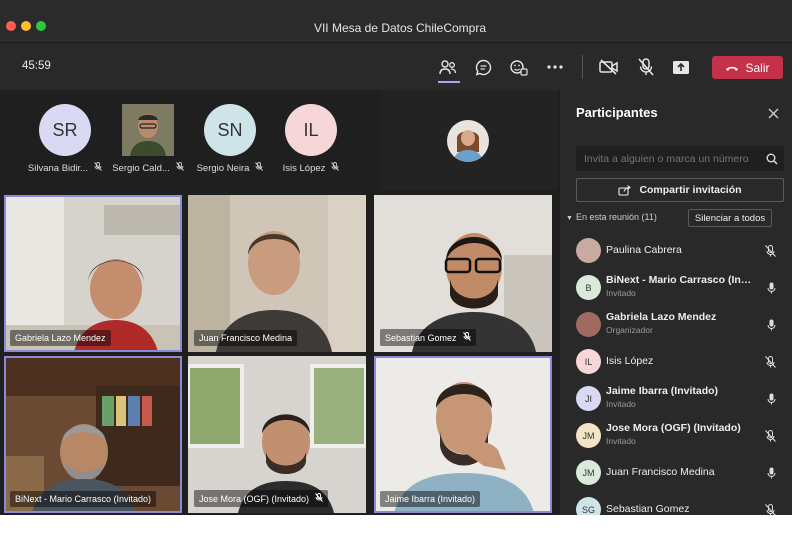 The height and width of the screenshot is (533, 800). Describe the element at coordinates (680, 362) in the screenshot. I see `participant-row: IL Isis López` at that location.